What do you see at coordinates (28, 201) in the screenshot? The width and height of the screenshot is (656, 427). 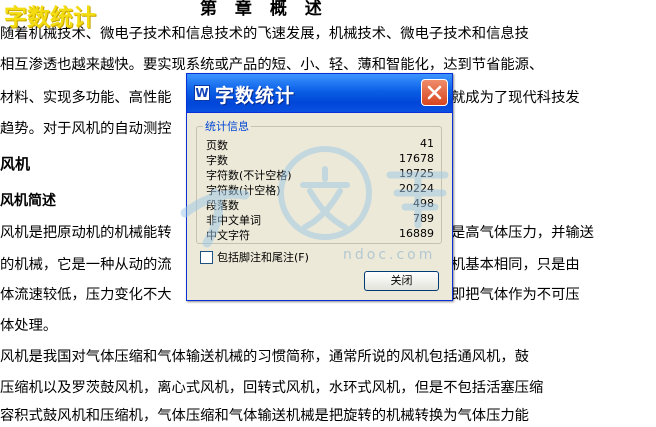 I see `subsection-heading: 风机简述` at bounding box center [28, 201].